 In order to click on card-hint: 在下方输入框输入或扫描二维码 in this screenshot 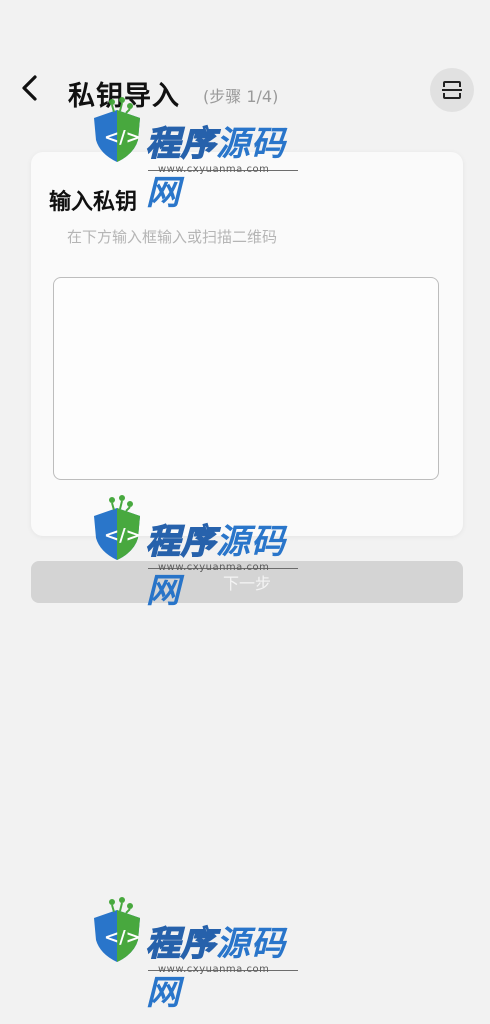, I will do `click(172, 237)`.